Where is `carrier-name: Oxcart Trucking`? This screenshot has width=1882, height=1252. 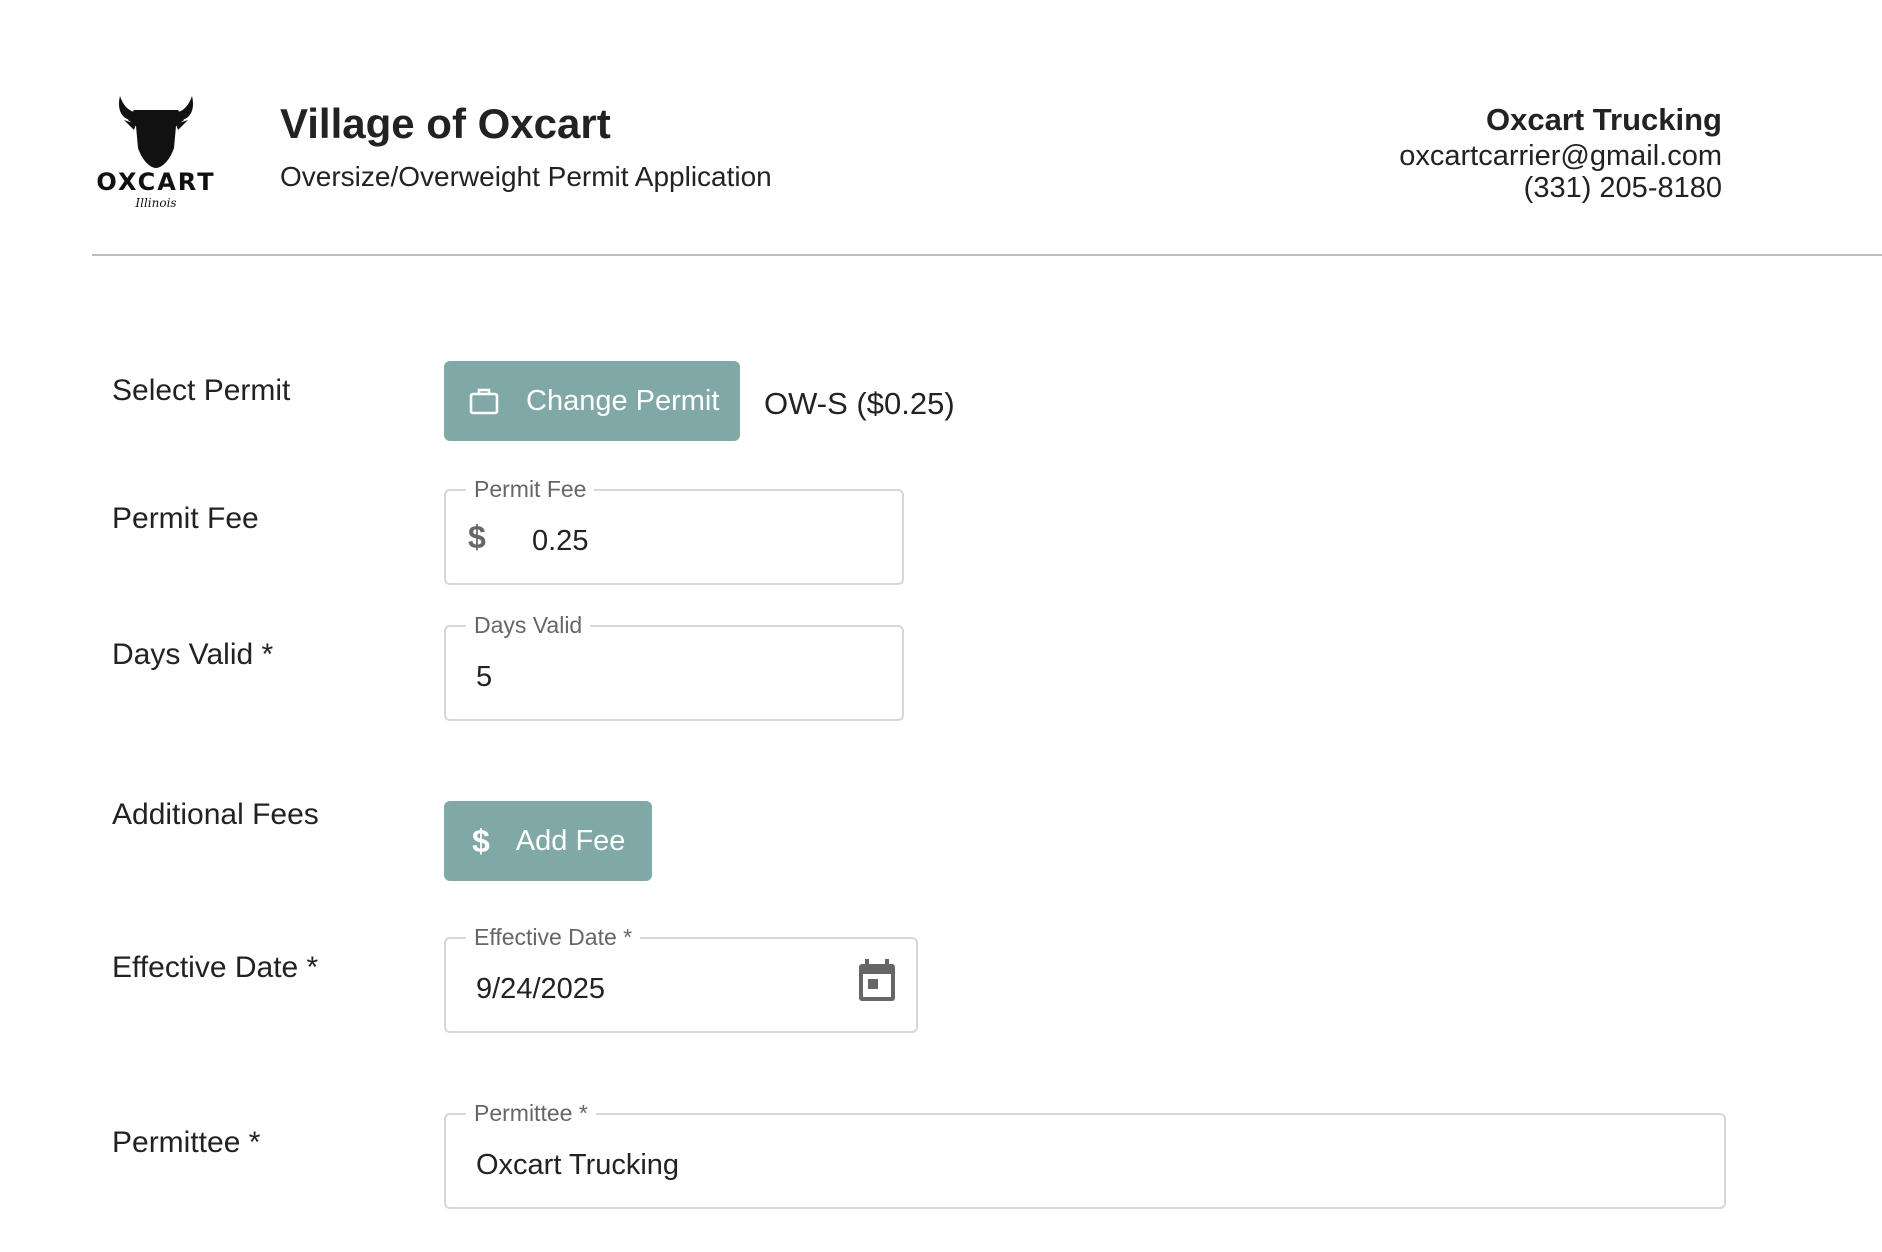 carrier-name: Oxcart Trucking is located at coordinates (1603, 119).